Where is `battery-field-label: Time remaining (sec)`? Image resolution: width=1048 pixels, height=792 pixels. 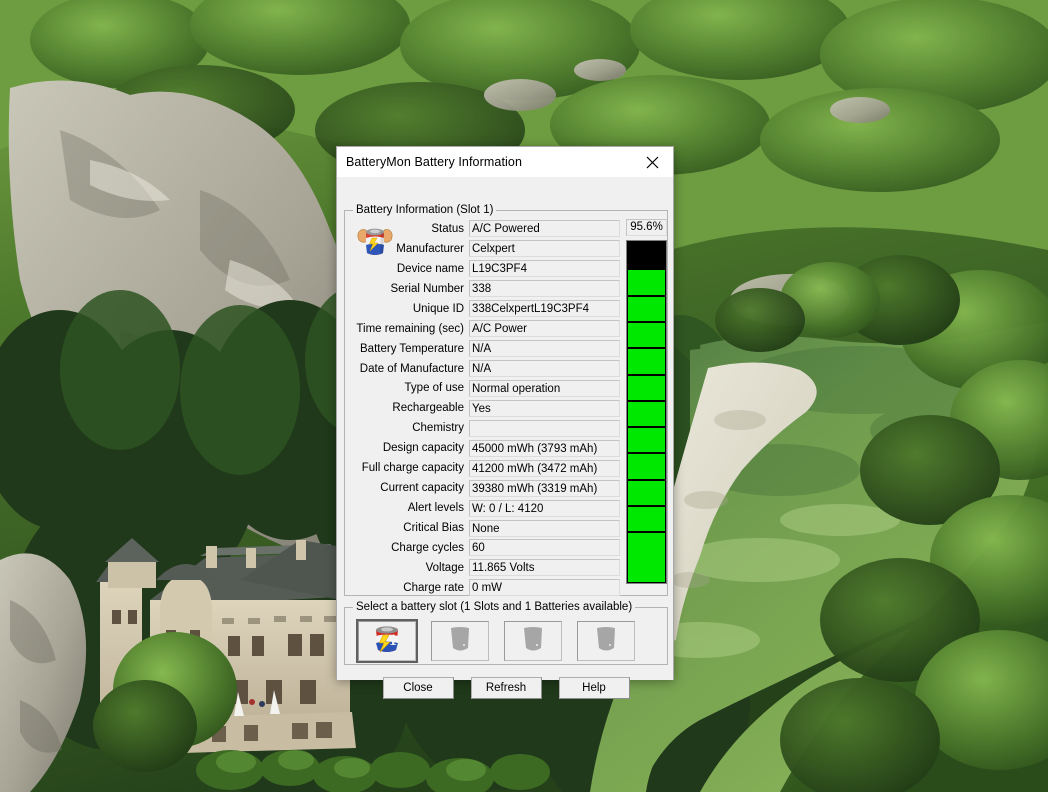 battery-field-label: Time remaining (sec) is located at coordinates (410, 328).